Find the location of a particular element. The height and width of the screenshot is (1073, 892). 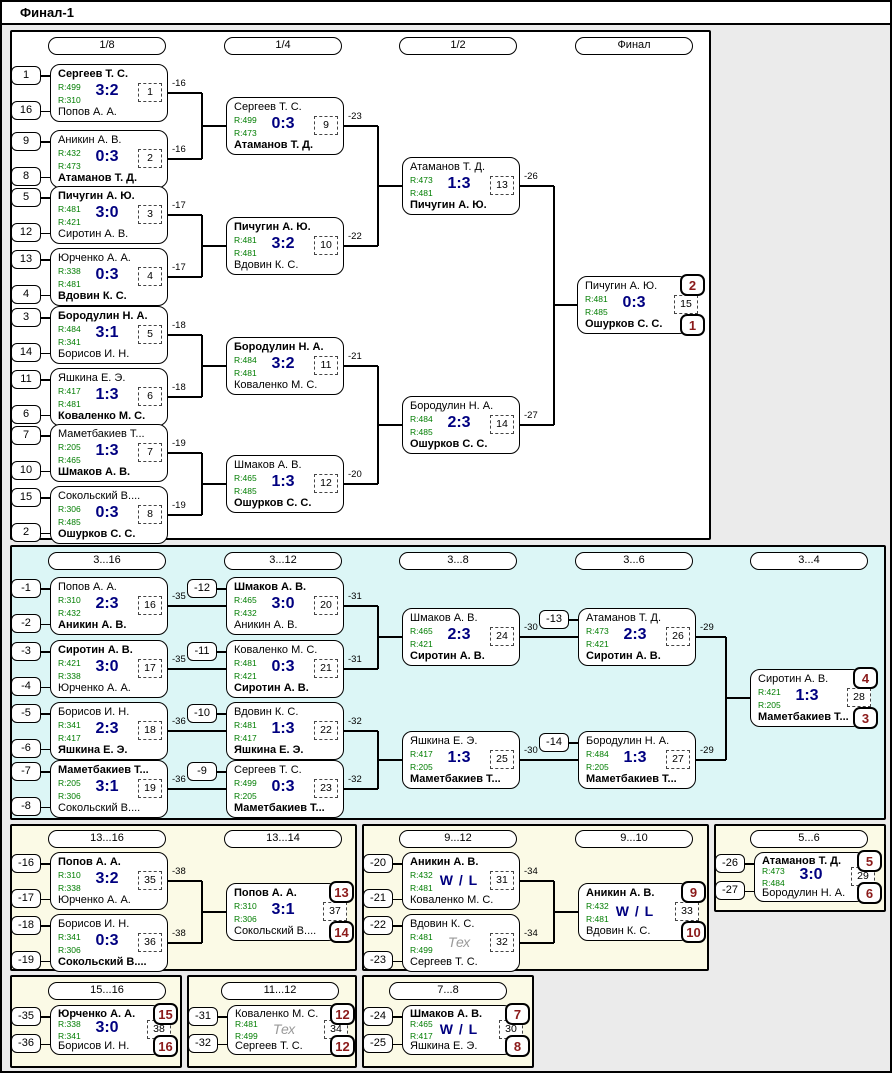

connector-label: -19 is located at coordinates (179, 505).